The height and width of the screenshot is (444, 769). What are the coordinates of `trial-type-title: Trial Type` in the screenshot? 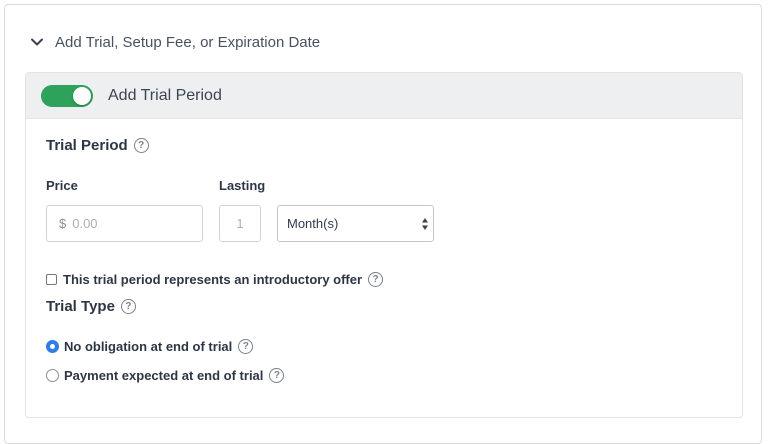 It's located at (80, 306).